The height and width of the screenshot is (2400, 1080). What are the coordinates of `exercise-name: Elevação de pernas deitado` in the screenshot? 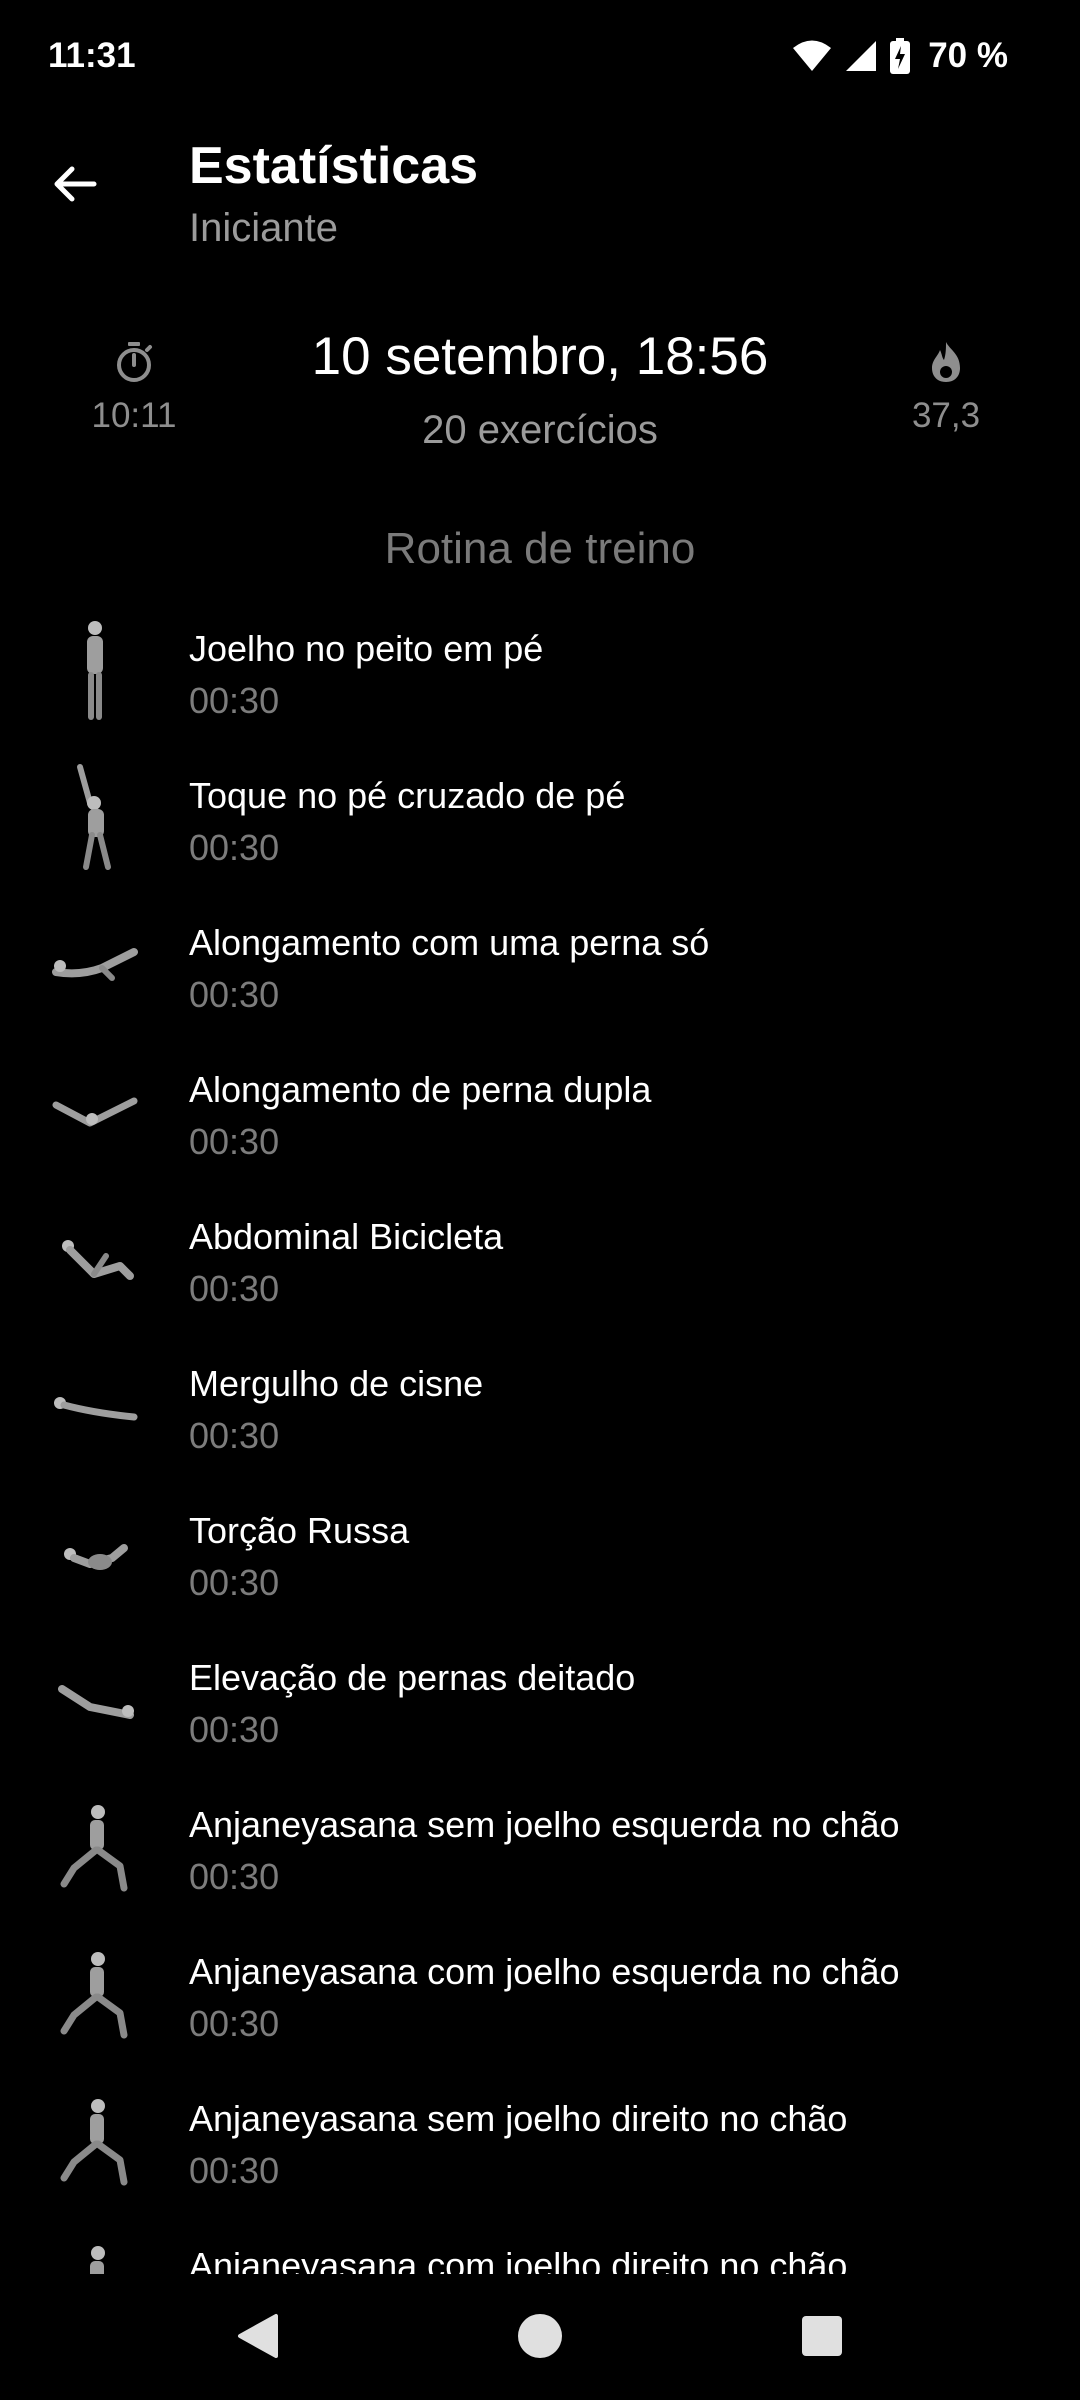 It's located at (412, 1677).